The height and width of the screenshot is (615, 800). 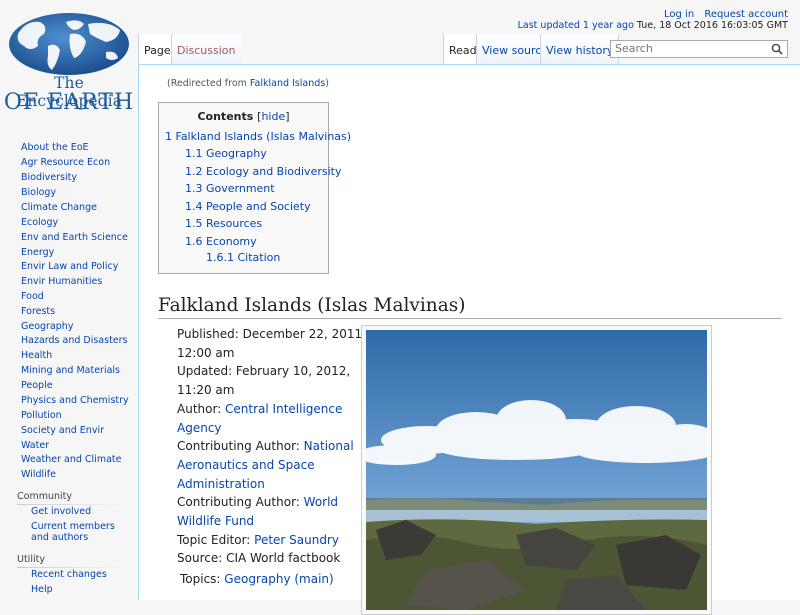 I want to click on sidebar-item: Ecology, so click(x=39, y=222).